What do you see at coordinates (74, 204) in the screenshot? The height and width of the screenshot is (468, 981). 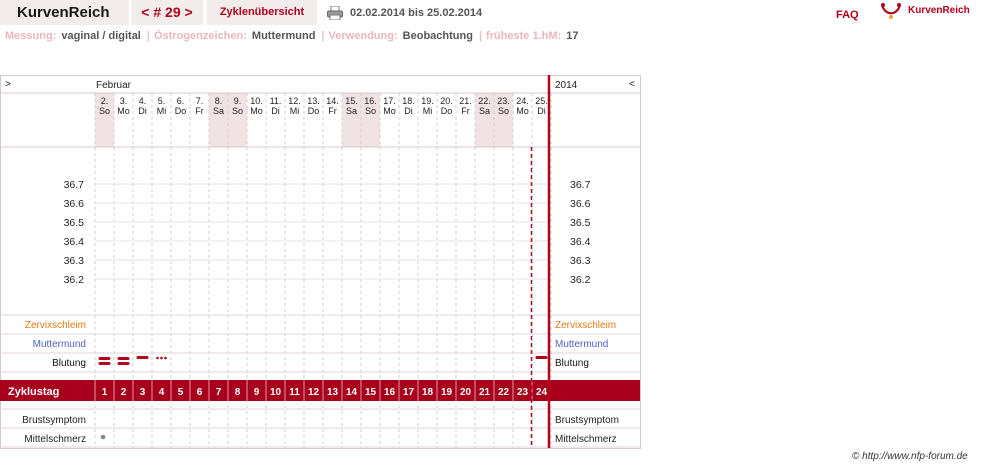 I see `temp-tick-left: 36.6` at bounding box center [74, 204].